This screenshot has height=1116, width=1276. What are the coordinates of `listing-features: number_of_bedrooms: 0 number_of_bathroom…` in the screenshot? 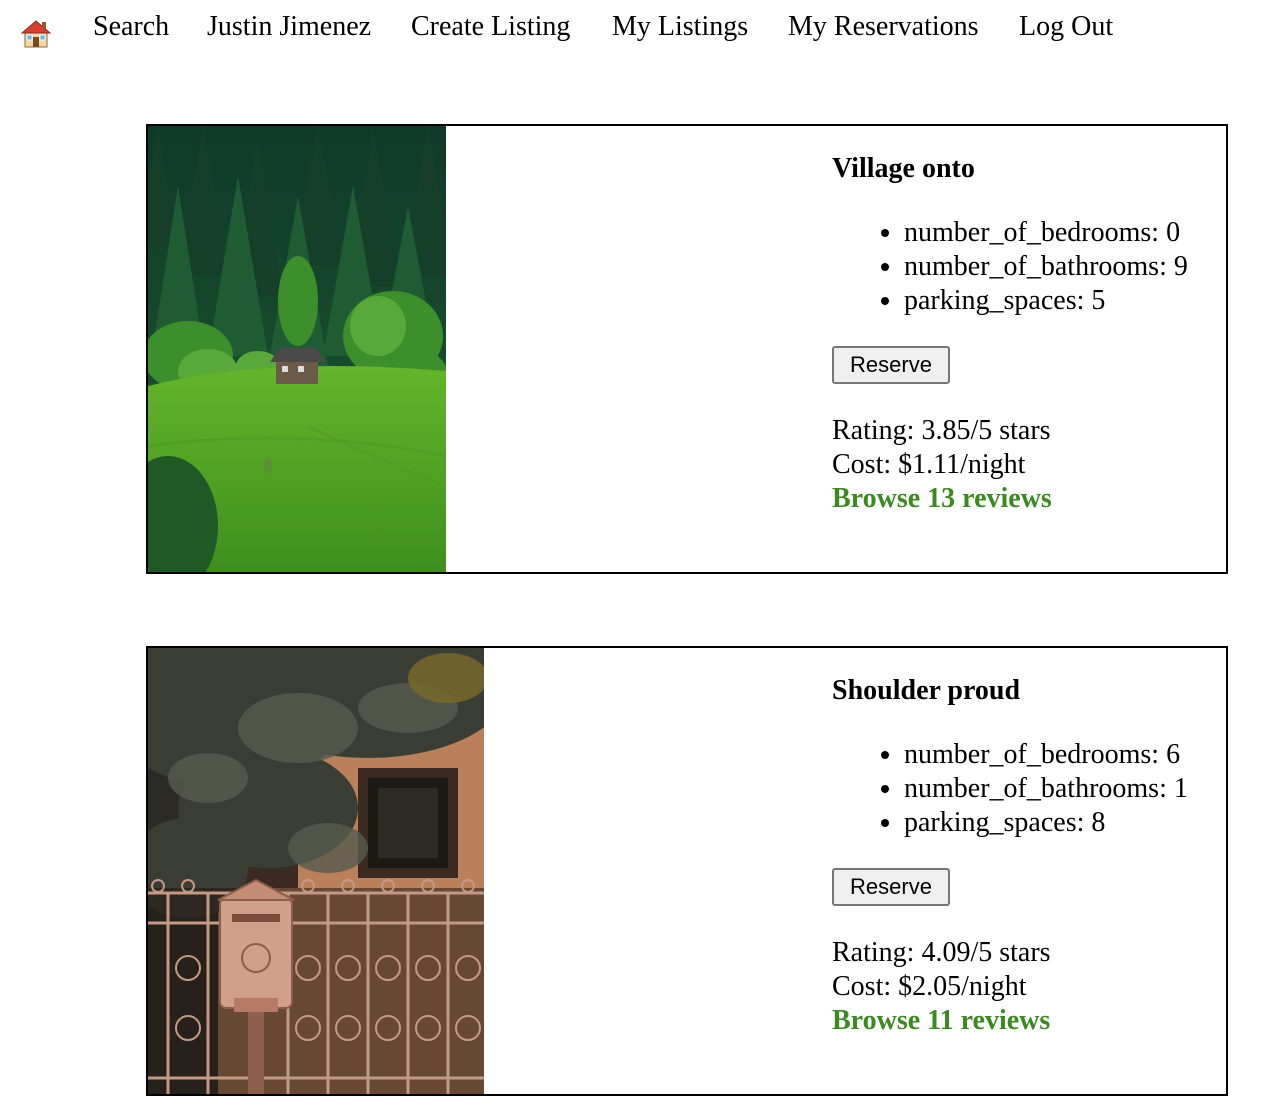 It's located at (1010, 267).